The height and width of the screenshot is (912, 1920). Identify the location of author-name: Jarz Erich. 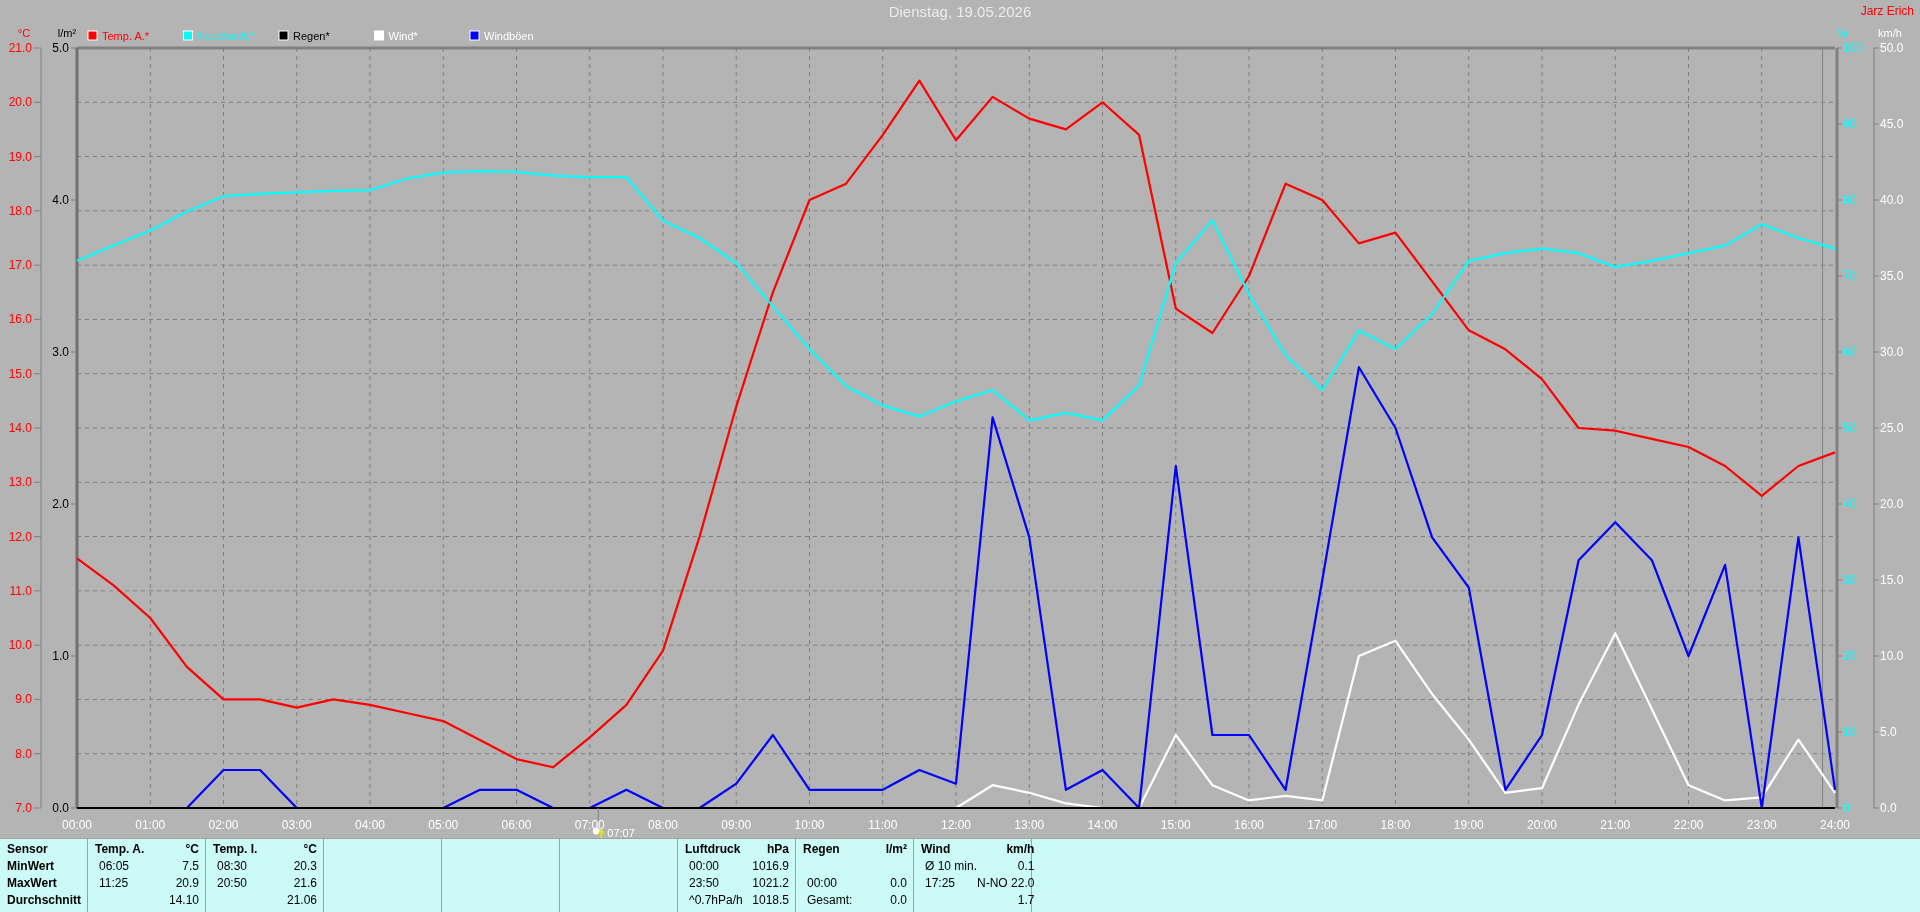
(1887, 11).